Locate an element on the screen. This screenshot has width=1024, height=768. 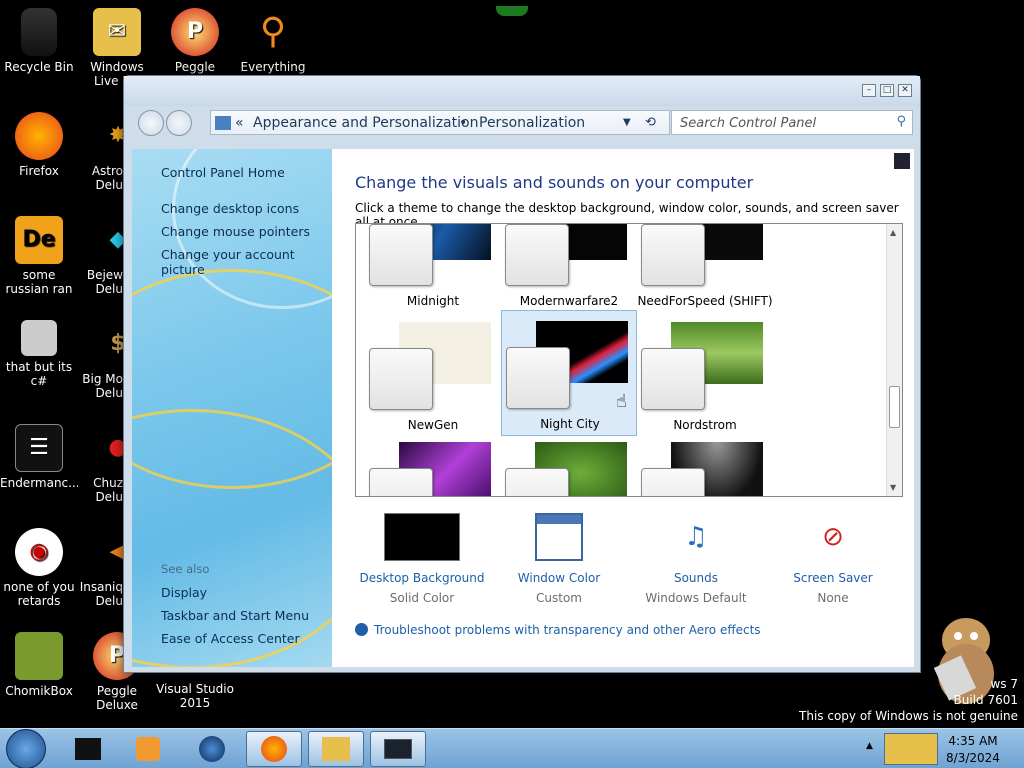
sounds-setting: ♫ Sounds Windows Default is located at coordinates (696, 559).